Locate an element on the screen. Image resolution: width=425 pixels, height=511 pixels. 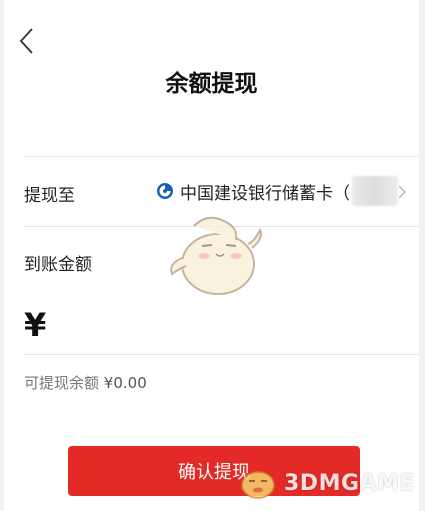
bank-selector: 中国建设银行储蓄卡（ is located at coordinates (277, 191).